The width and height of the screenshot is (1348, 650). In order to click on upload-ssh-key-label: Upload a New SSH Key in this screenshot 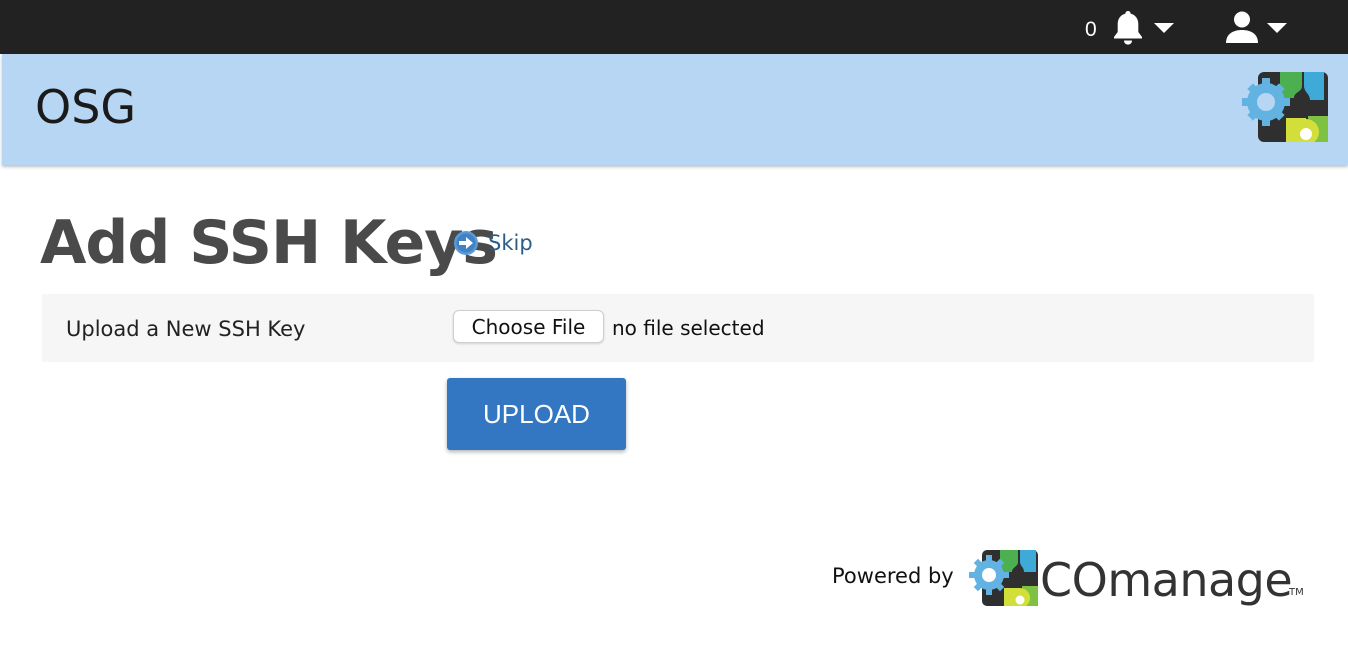, I will do `click(186, 329)`.